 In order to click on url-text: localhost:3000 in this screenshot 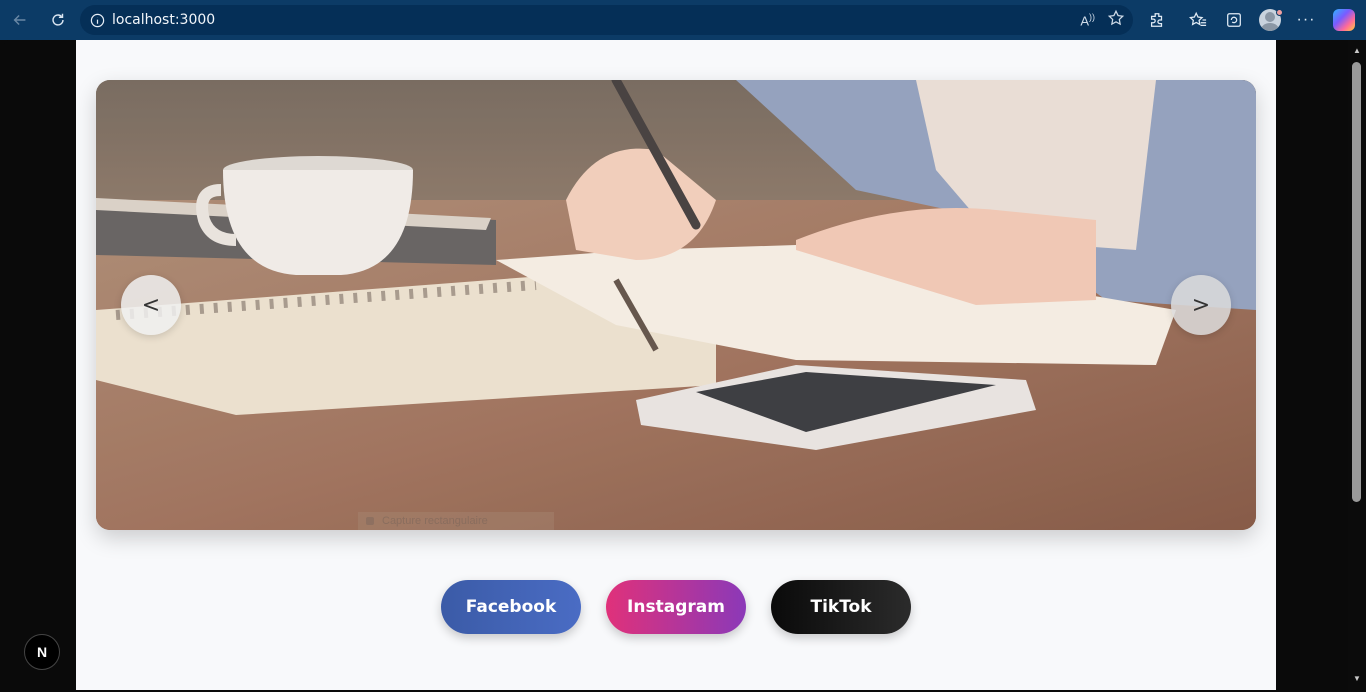, I will do `click(164, 20)`.